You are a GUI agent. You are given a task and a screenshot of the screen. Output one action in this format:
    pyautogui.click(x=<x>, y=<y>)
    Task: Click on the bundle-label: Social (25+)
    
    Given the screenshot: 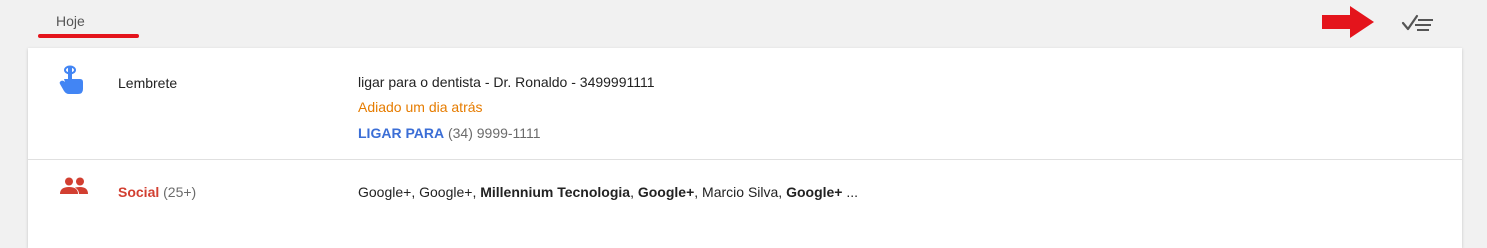 What is the action you would take?
    pyautogui.click(x=157, y=192)
    